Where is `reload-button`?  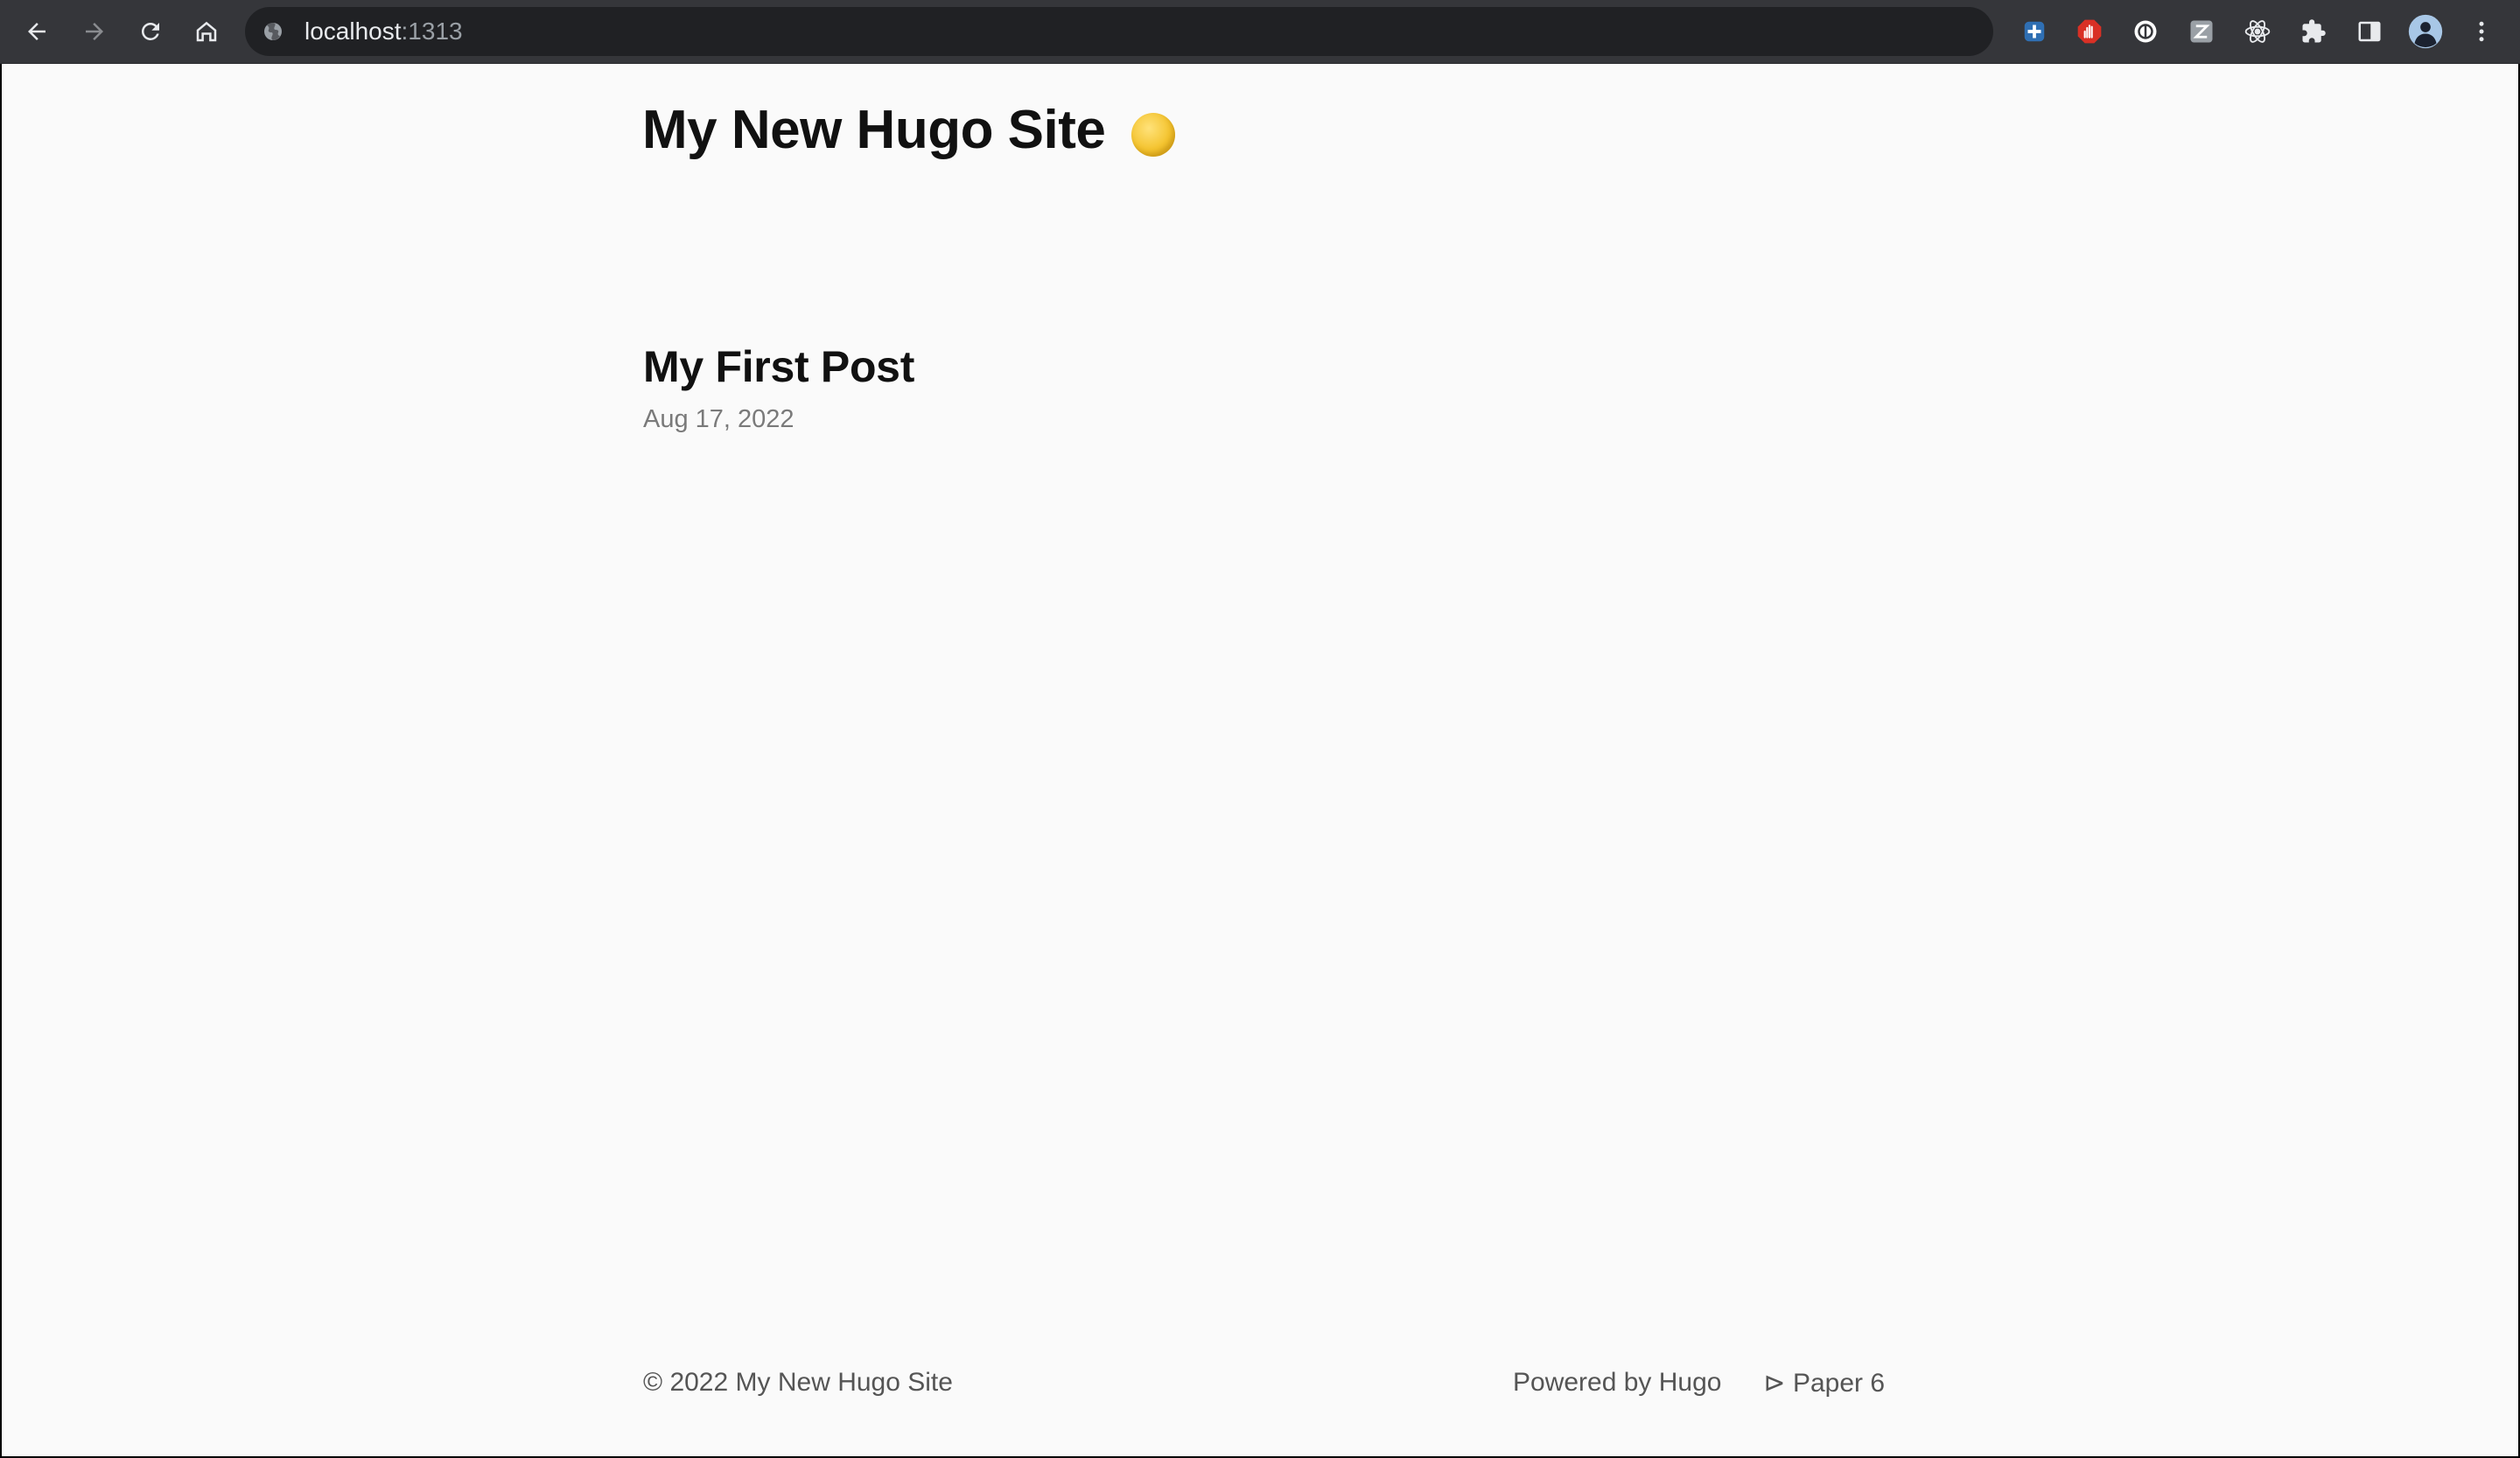
reload-button is located at coordinates (150, 31).